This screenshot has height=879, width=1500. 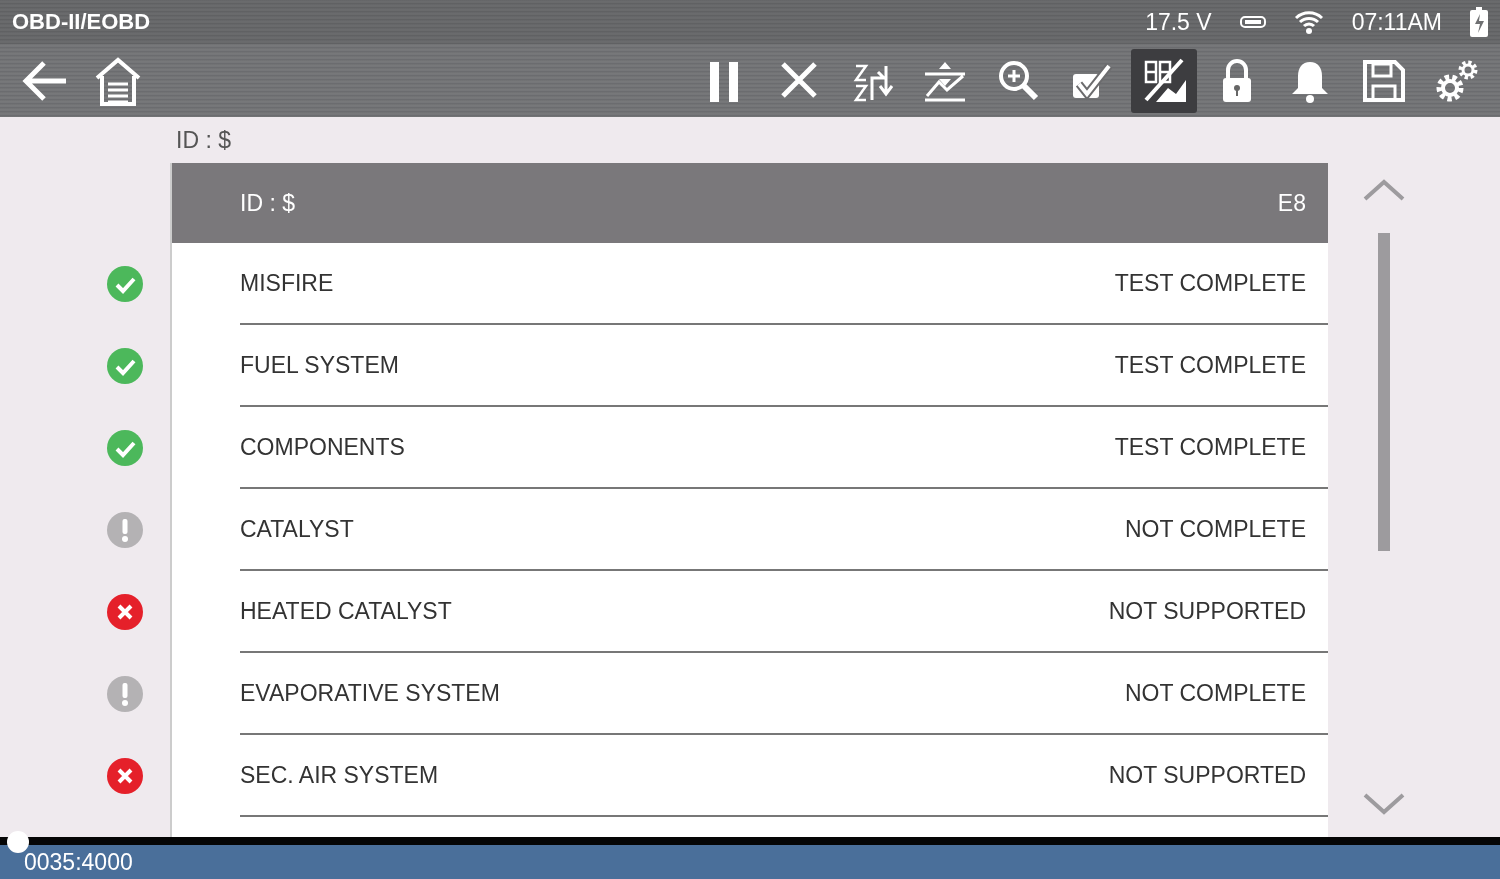 I want to click on monitor-name: FUEL SYSTEM, so click(x=319, y=365).